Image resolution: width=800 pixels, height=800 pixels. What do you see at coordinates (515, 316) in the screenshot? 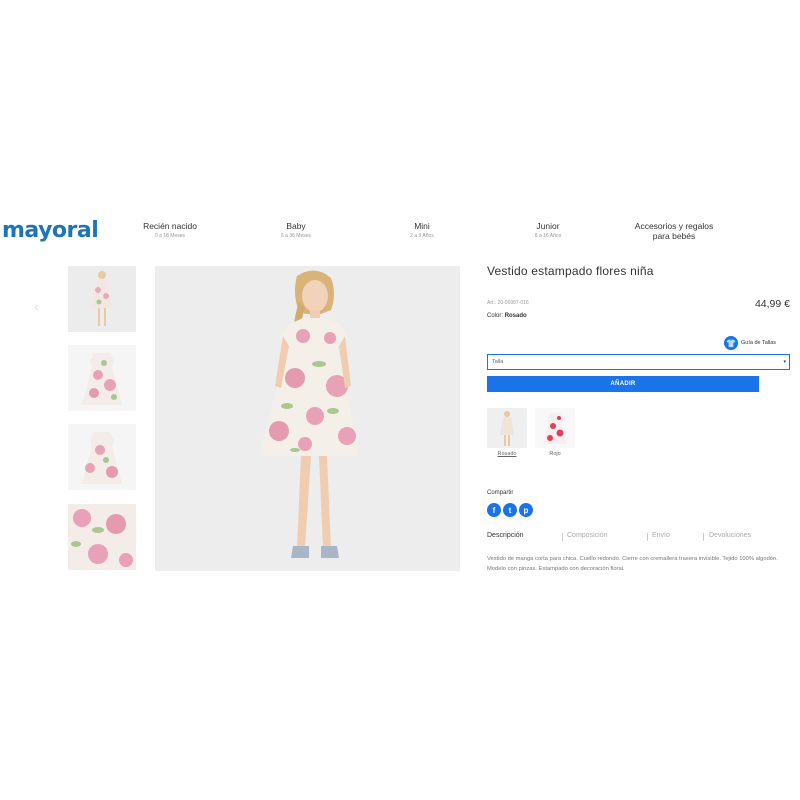
I see `color-value: Rosado` at bounding box center [515, 316].